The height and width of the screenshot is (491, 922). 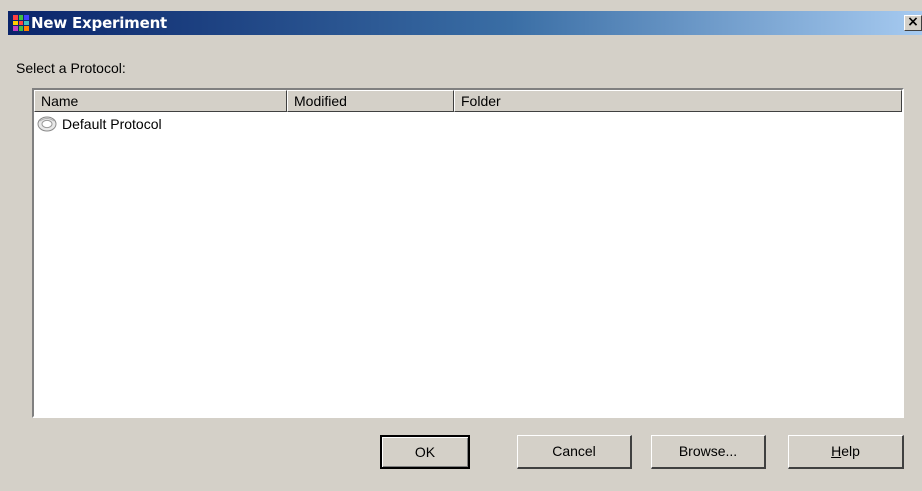 What do you see at coordinates (160, 101) in the screenshot?
I see `column-header-name: Name` at bounding box center [160, 101].